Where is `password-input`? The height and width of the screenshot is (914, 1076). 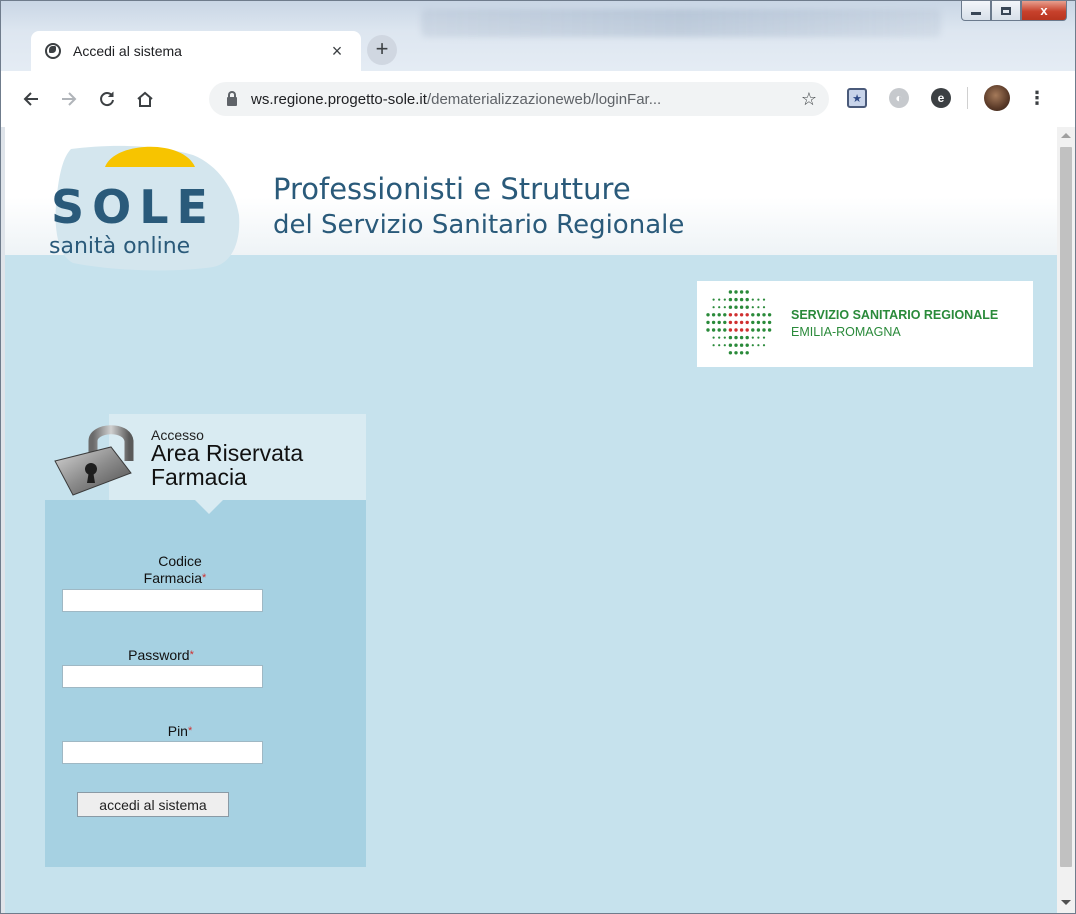
password-input is located at coordinates (162, 676).